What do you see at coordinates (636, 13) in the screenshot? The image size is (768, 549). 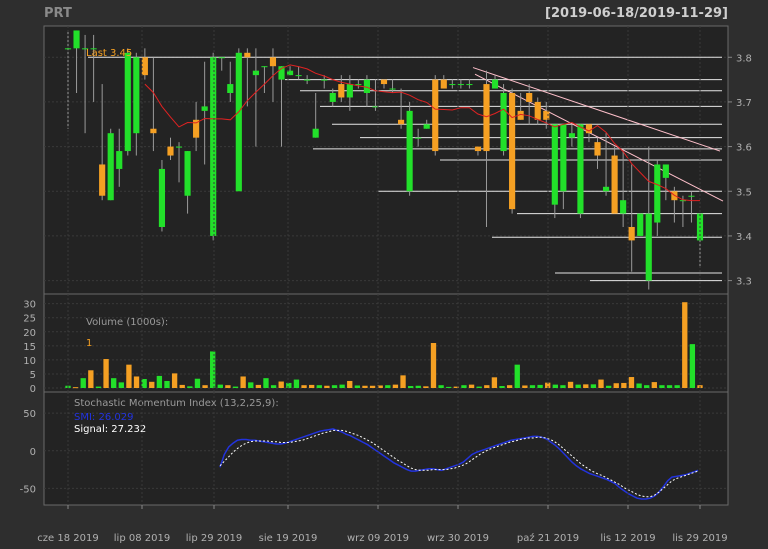 I see `date-range: [2019-06-18/2019-11-29]` at bounding box center [636, 13].